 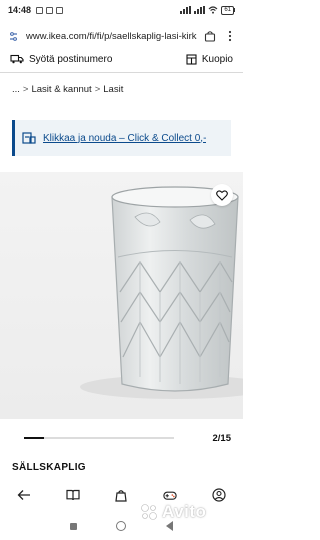 I want to click on heart-icon, so click(x=222, y=195).